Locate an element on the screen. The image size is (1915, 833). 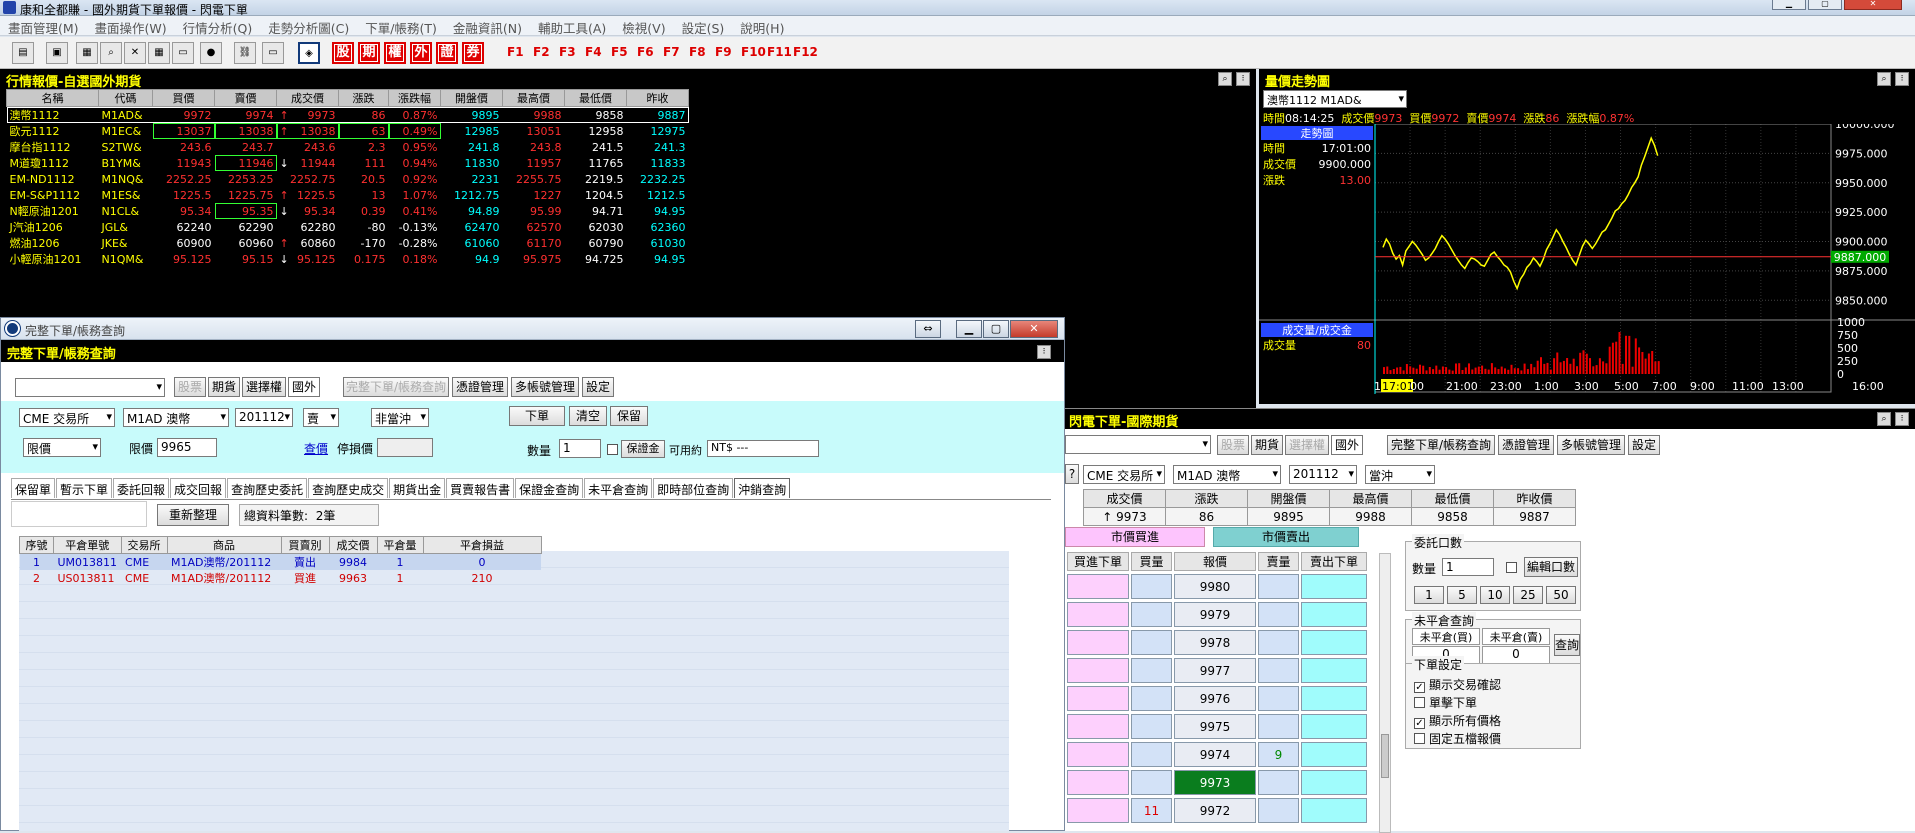
intl-multi-account-button: 多帳號管理 is located at coordinates (1591, 445).